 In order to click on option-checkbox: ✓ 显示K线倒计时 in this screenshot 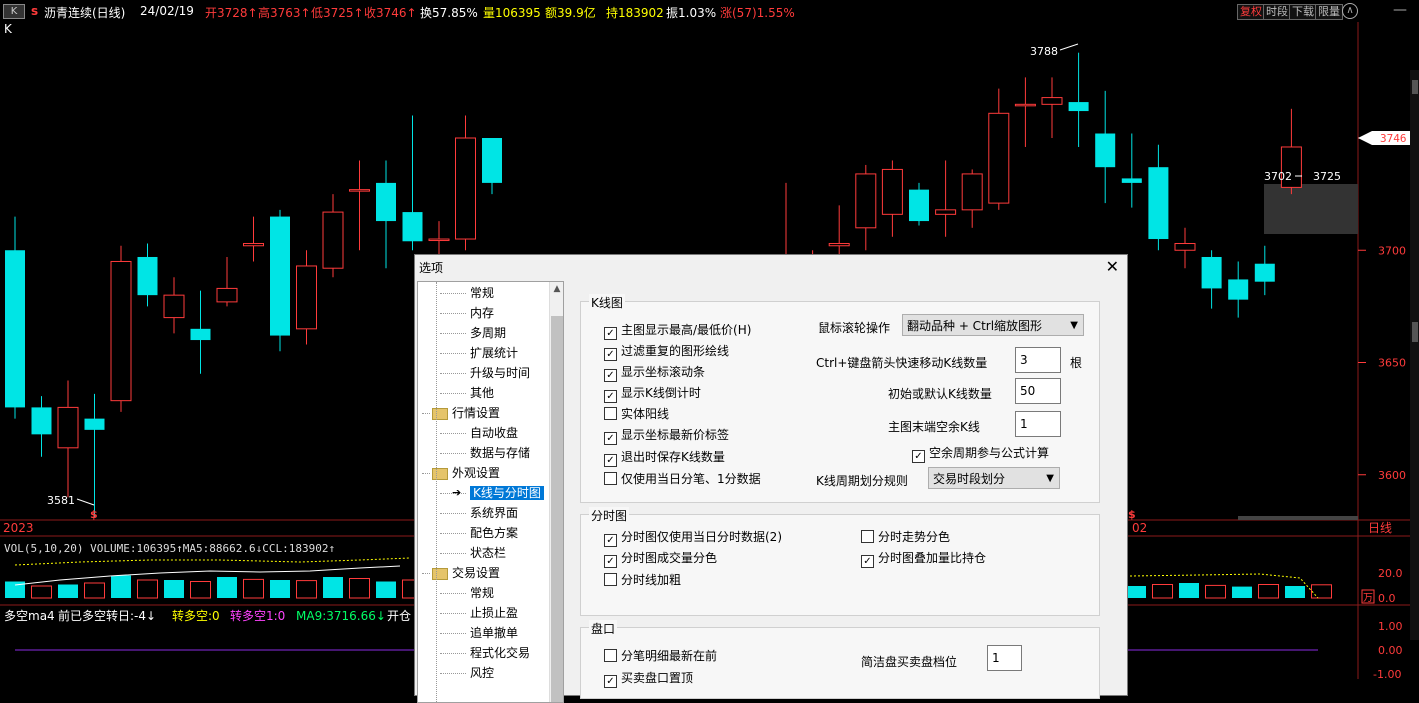, I will do `click(652, 393)`.